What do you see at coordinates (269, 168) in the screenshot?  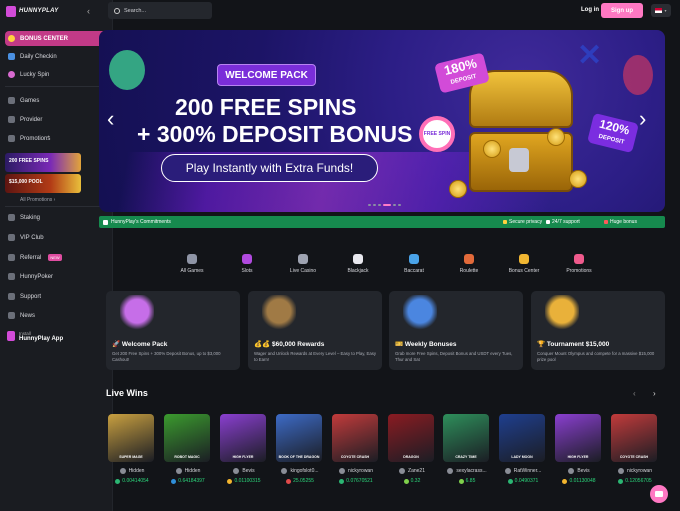 I see `play-now-button: Play Instantly with Extra Funds!` at bounding box center [269, 168].